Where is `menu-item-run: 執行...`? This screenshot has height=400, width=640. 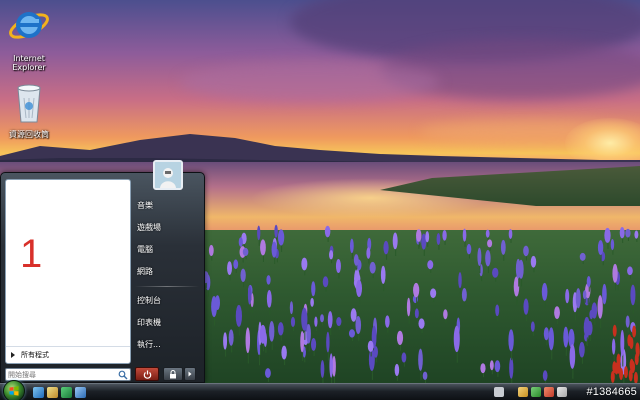 menu-item-run: 執行... is located at coordinates (168, 345).